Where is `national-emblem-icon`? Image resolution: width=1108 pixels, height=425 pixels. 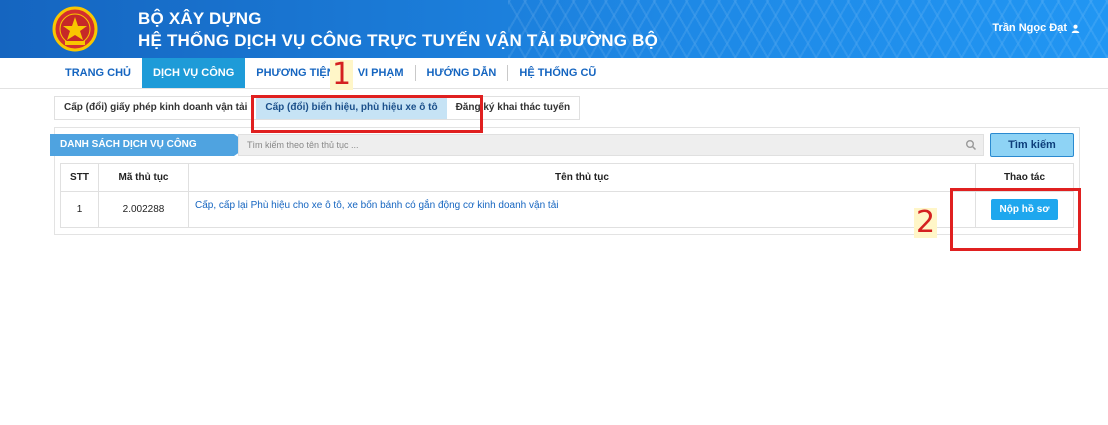
national-emblem-icon is located at coordinates (75, 29).